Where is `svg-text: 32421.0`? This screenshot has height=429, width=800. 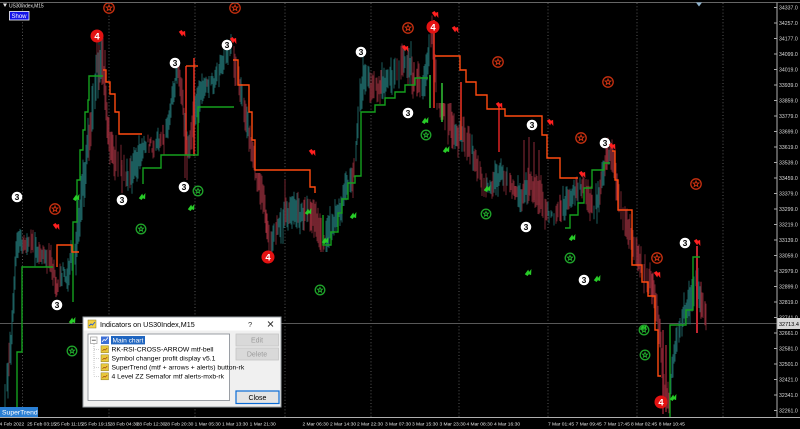
svg-text: 32421.0 is located at coordinates (788, 381).